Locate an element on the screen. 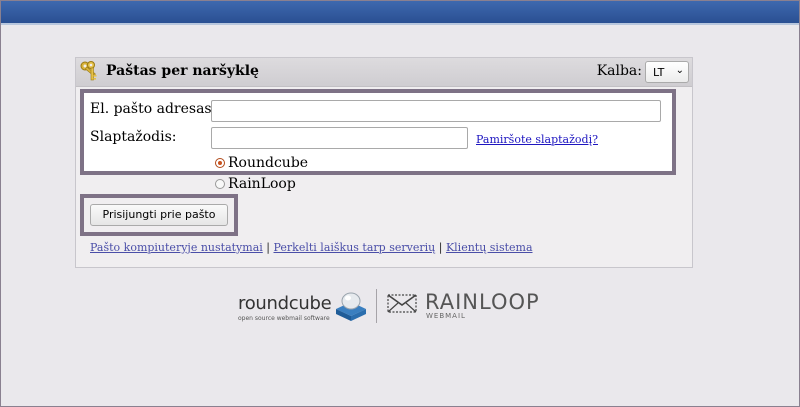 Image resolution: width=800 pixels, height=407 pixels. login-button: Prisijungti prie pašto is located at coordinates (159, 215).